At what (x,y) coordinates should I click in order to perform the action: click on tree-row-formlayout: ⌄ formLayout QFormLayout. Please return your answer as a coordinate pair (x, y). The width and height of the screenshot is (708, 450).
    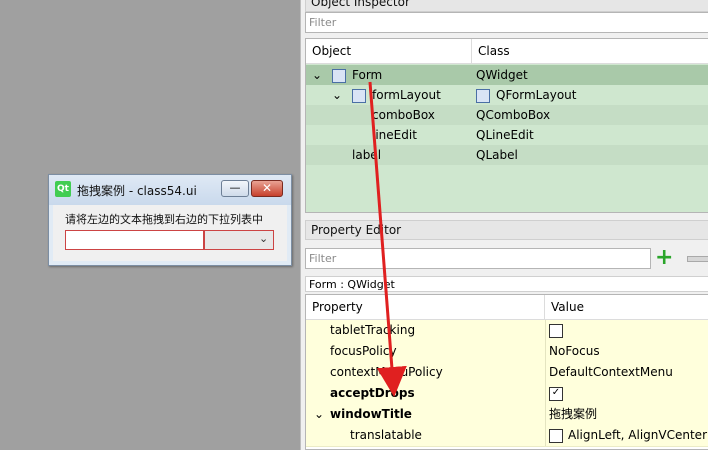
    Looking at the image, I should click on (507, 95).